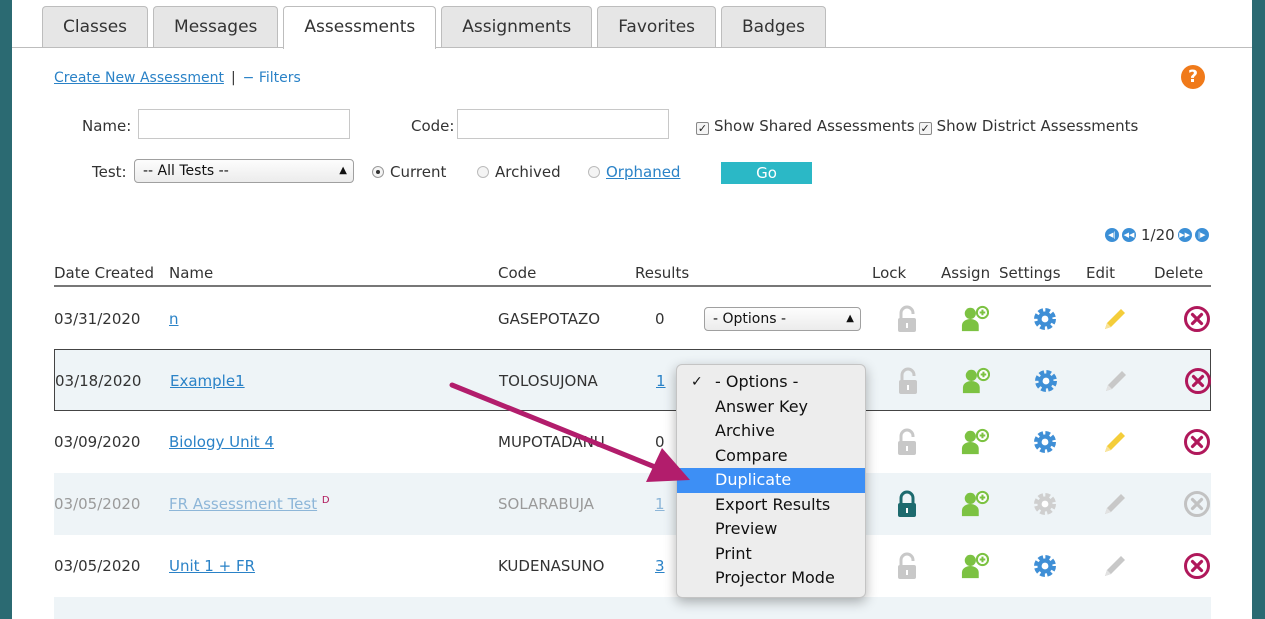 This screenshot has height=619, width=1265. Describe the element at coordinates (221, 442) in the screenshot. I see `row-name-link: Biology Unit 4` at that location.